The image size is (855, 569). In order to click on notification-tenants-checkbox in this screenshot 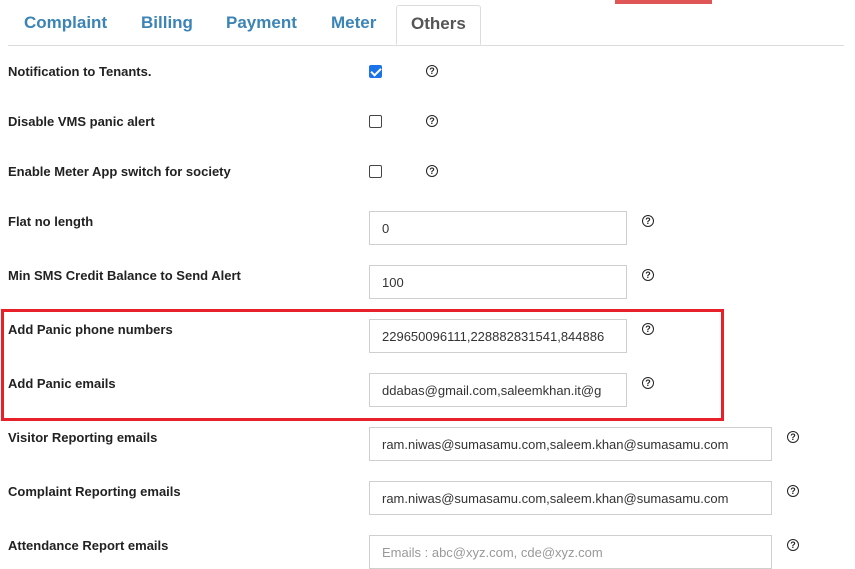, I will do `click(375, 71)`.